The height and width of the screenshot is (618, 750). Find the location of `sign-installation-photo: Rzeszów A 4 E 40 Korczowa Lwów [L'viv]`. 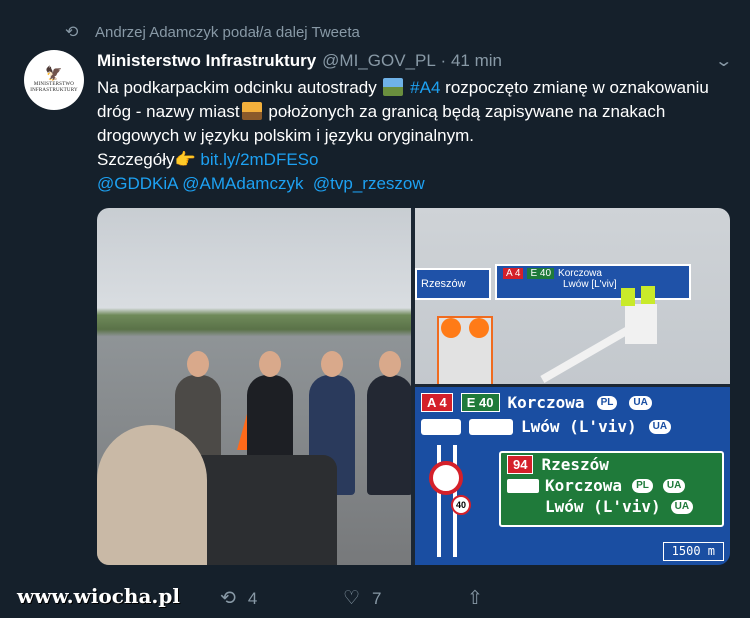

sign-installation-photo: Rzeszów A 4 E 40 Korczowa Lwów [L'viv] is located at coordinates (572, 296).